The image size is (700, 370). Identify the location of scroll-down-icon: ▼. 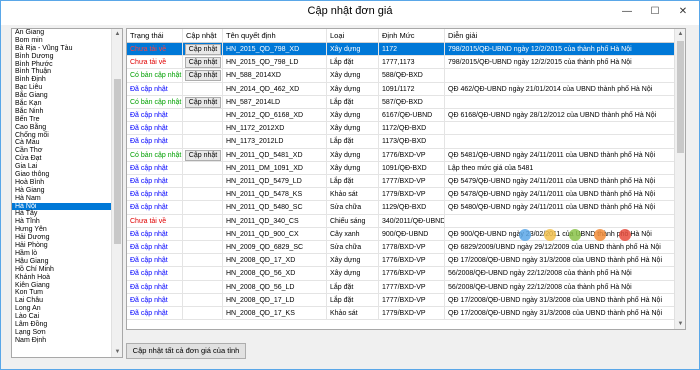
(117, 352).